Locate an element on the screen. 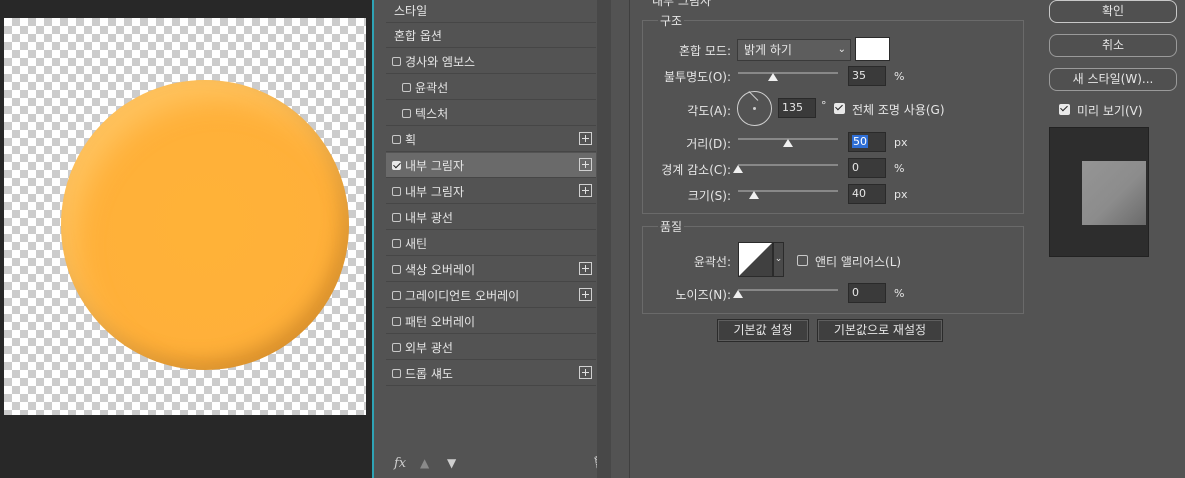 The width and height of the screenshot is (1185, 478). choke-slider-track is located at coordinates (788, 165).